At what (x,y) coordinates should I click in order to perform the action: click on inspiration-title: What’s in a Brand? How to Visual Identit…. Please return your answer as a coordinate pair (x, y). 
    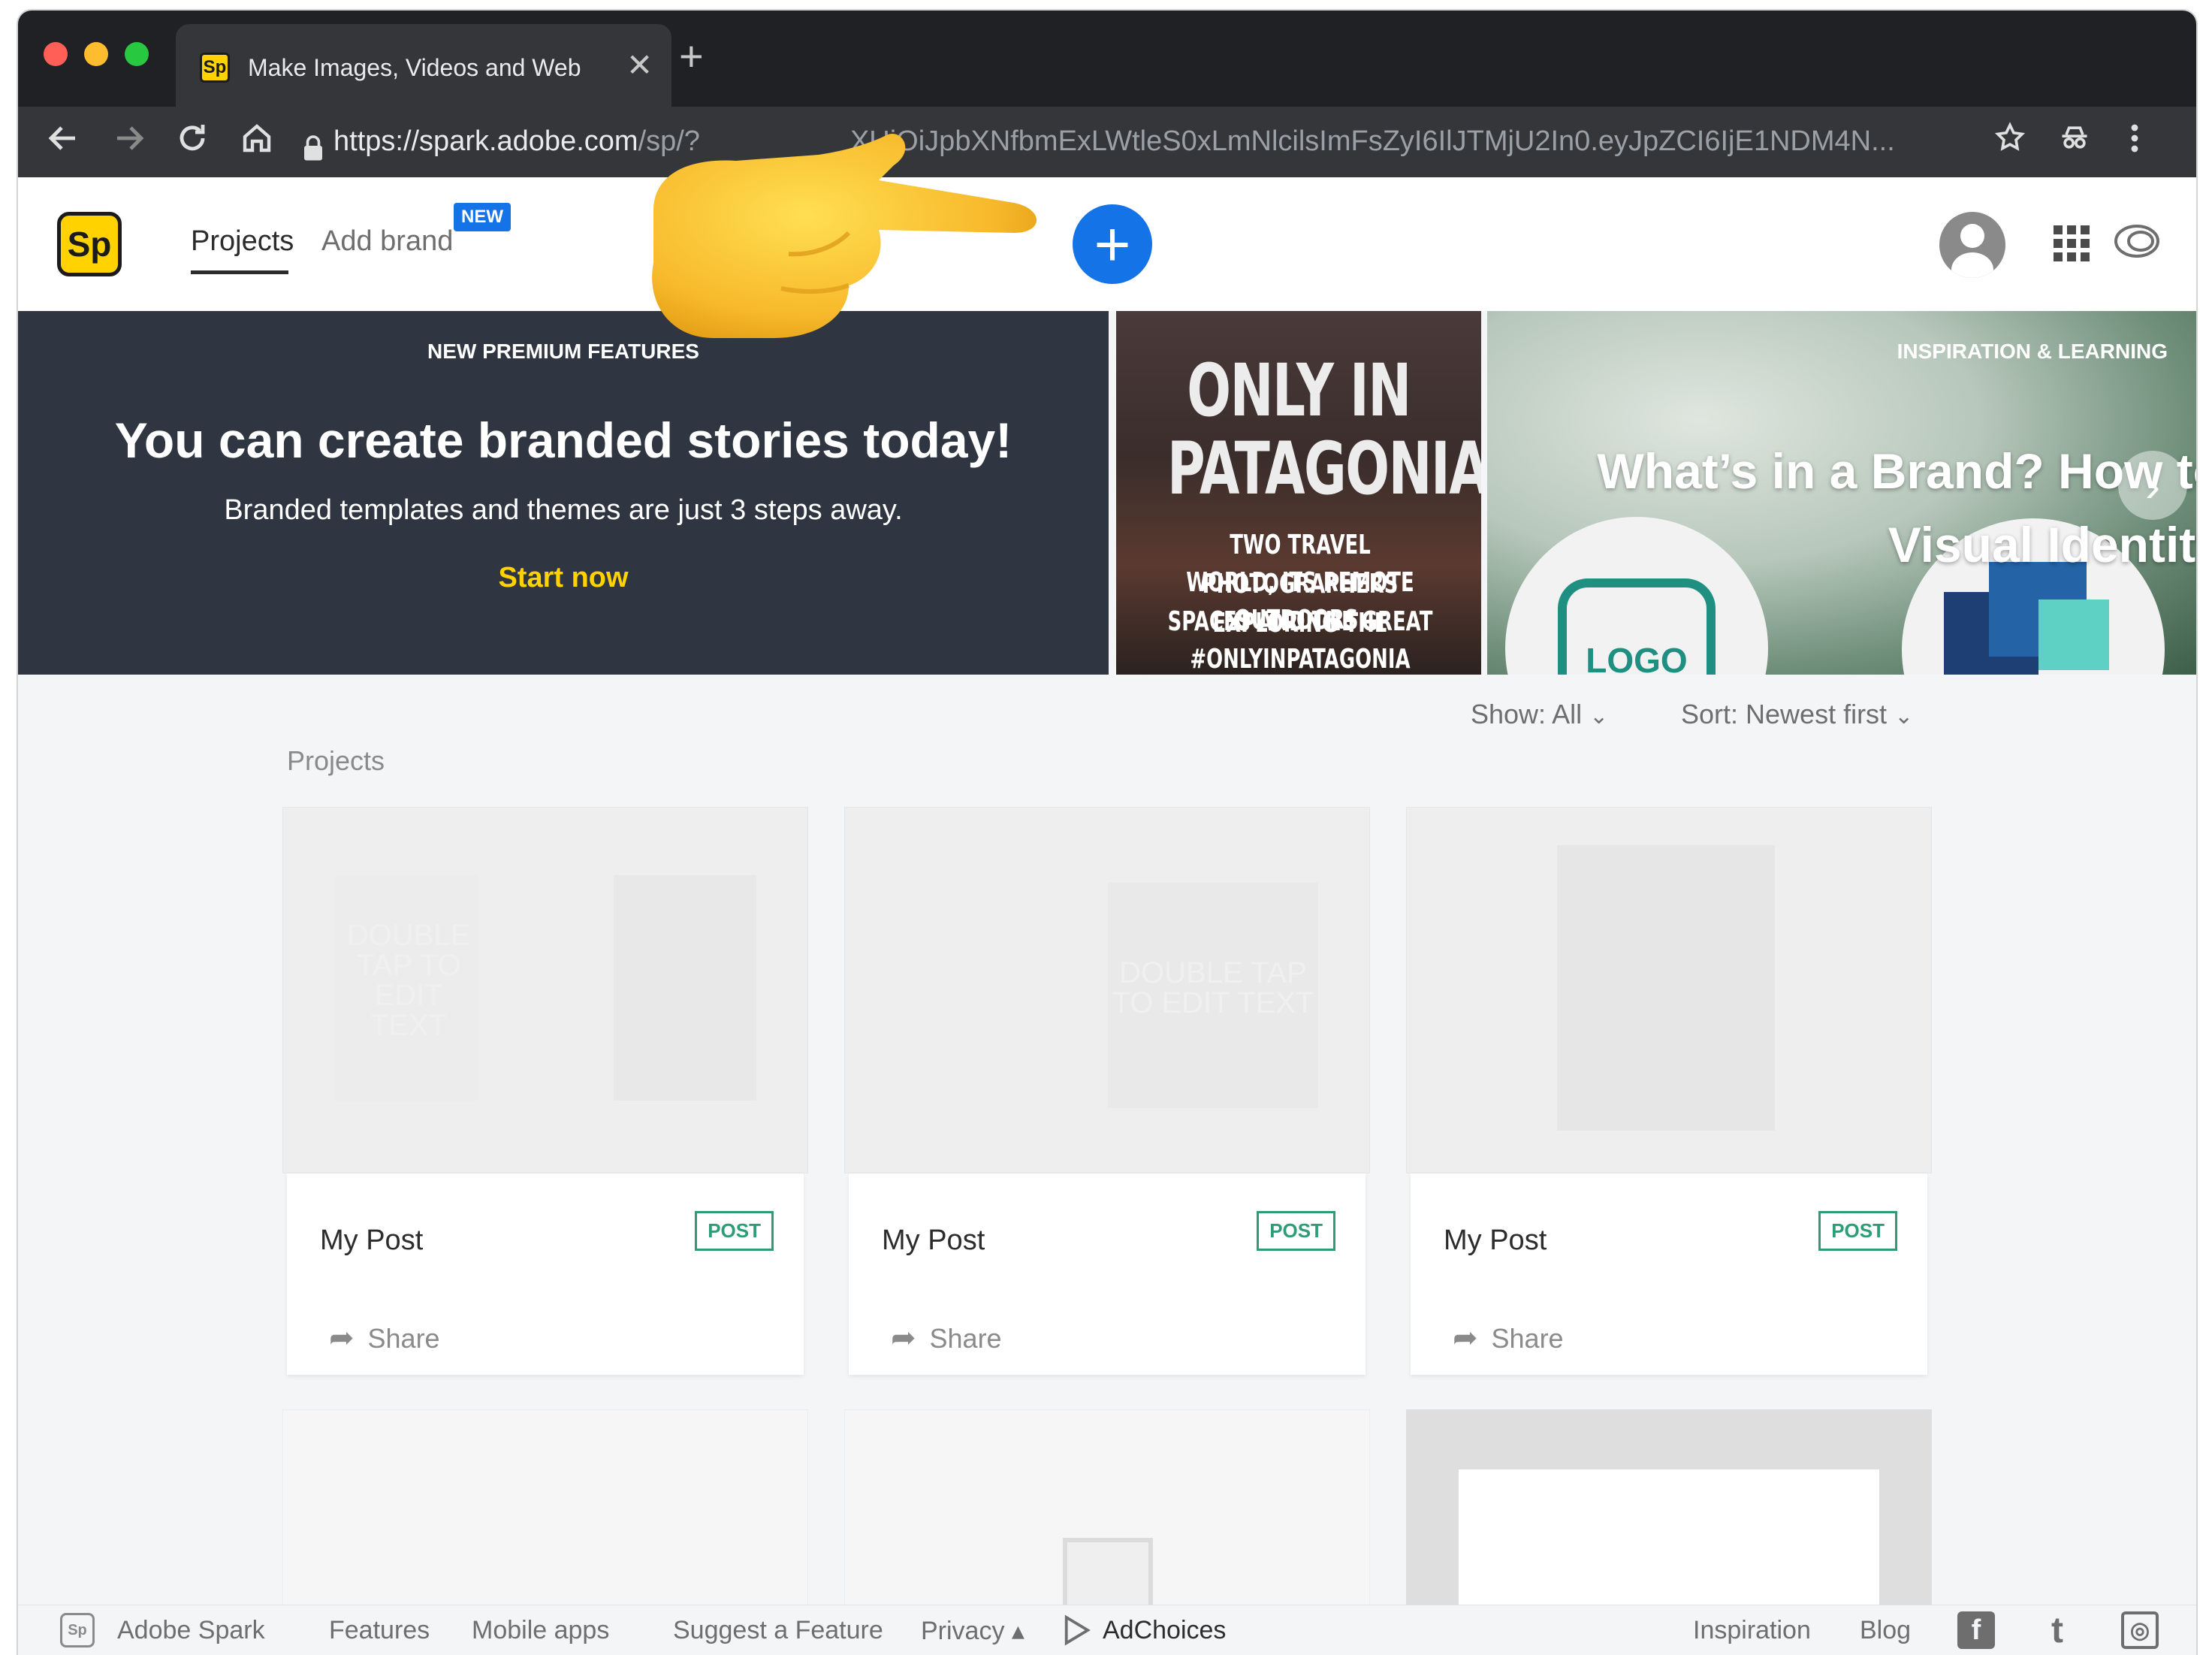
    Looking at the image, I should click on (1897, 507).